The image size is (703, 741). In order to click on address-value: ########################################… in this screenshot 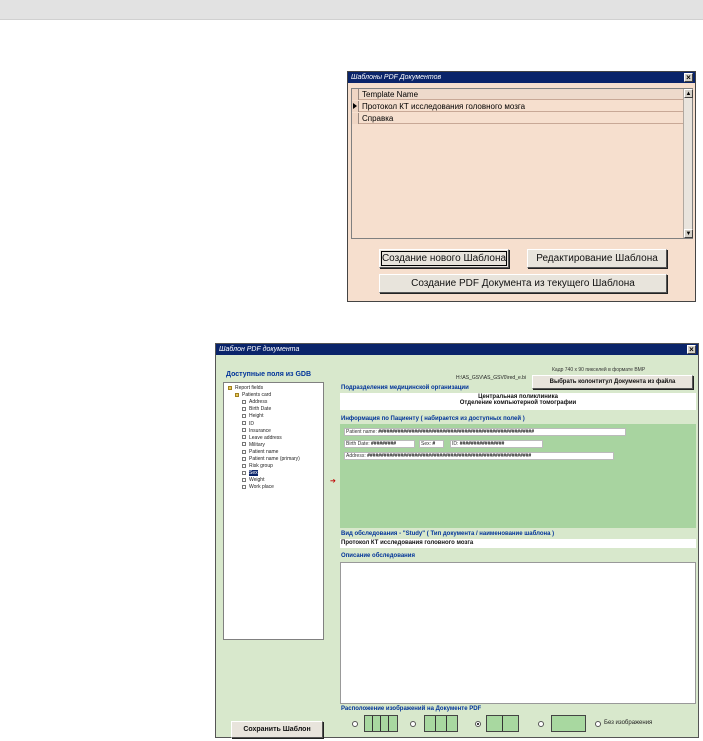, I will do `click(449, 456)`.